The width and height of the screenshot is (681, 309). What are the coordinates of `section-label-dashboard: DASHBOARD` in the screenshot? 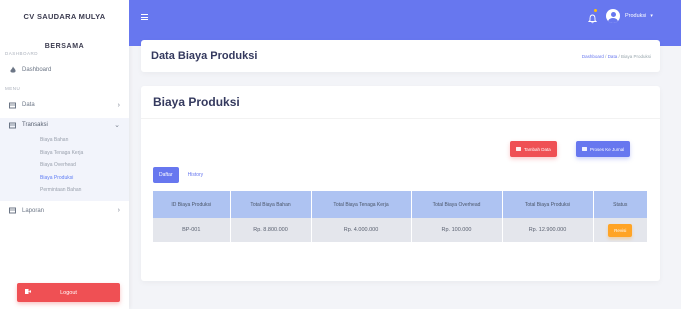 It's located at (22, 53).